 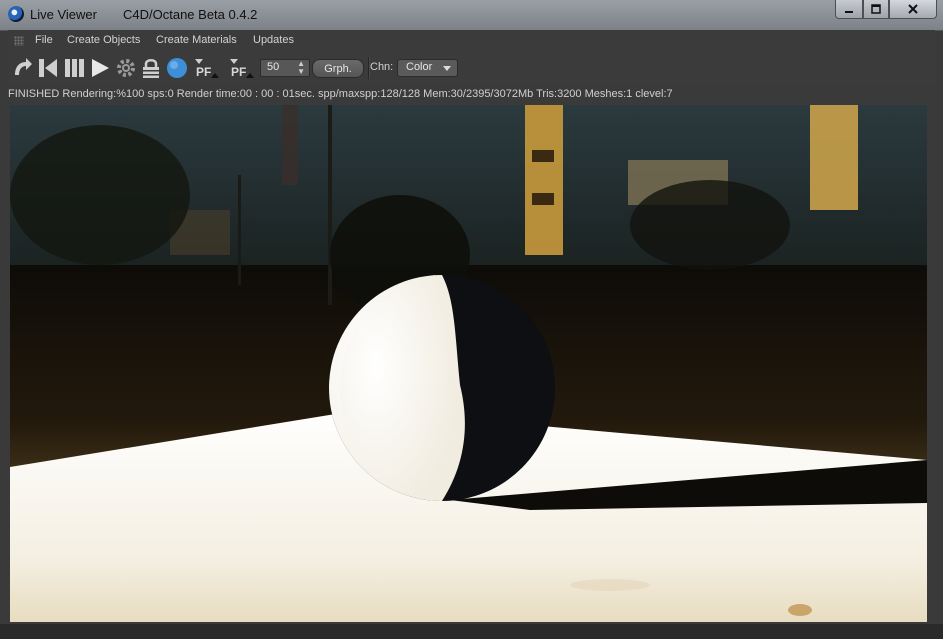 What do you see at coordinates (301, 68) in the screenshot?
I see `stepper-arrows-icon: ▲ ▼` at bounding box center [301, 68].